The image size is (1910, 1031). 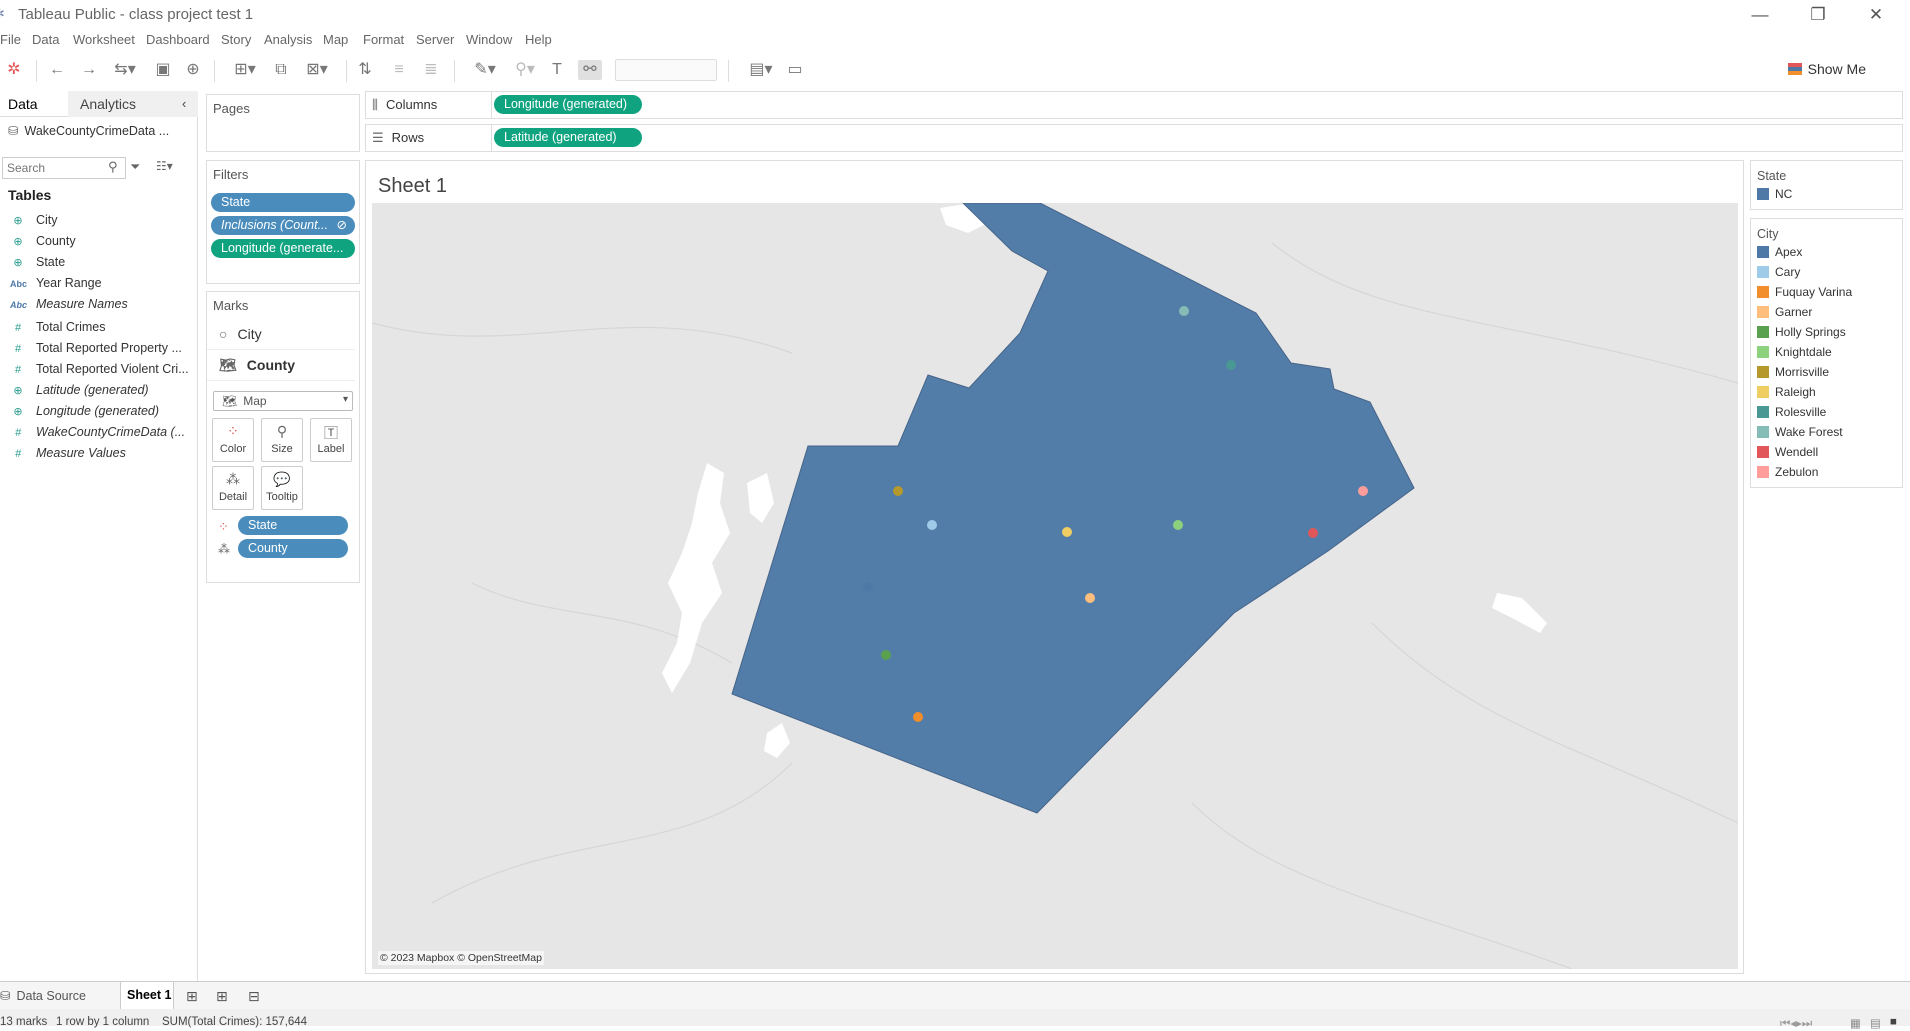 I want to click on data-source-tab: ⛁ Data Source, so click(x=43, y=995).